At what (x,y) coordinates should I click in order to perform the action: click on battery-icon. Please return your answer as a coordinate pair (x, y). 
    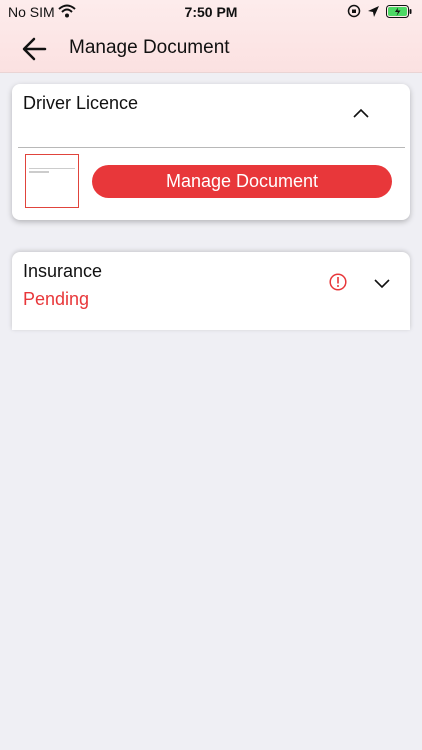
    Looking at the image, I should click on (399, 11).